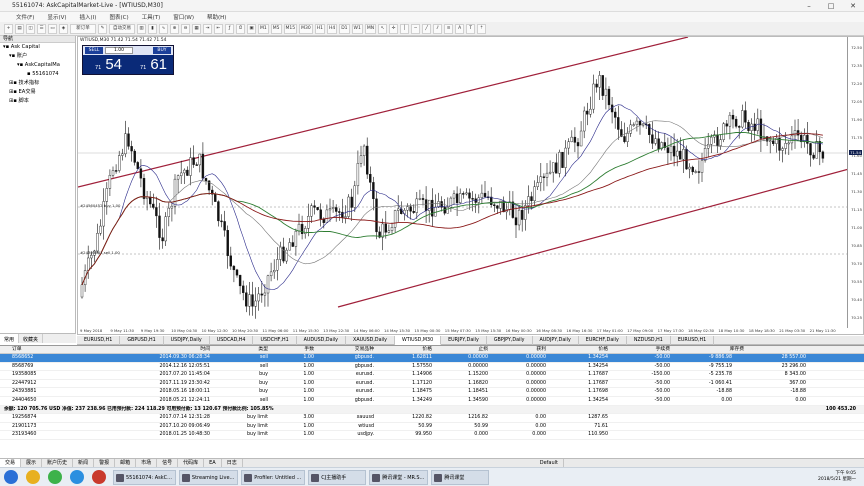 The width and height of the screenshot is (864, 486). Describe the element at coordinates (11, 477) in the screenshot. I see `start-button-icon` at that location.